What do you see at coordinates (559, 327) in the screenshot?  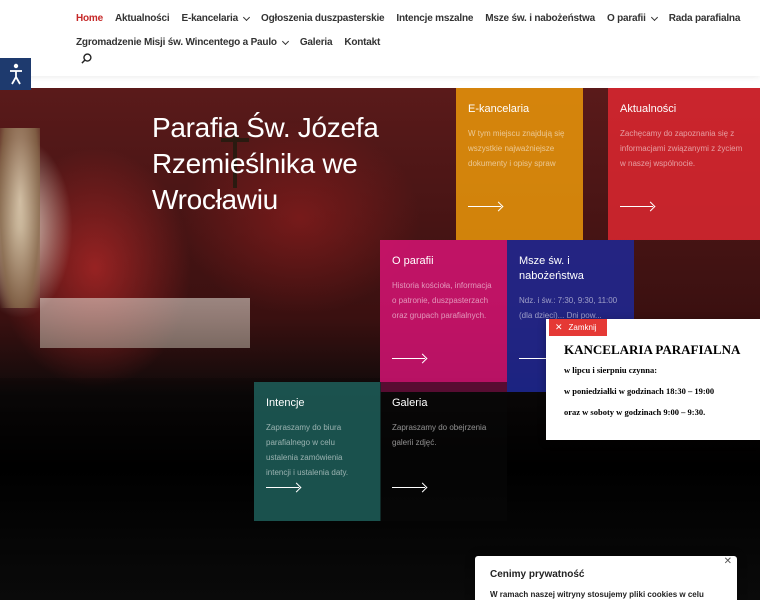 I see `close-icon: ✕` at bounding box center [559, 327].